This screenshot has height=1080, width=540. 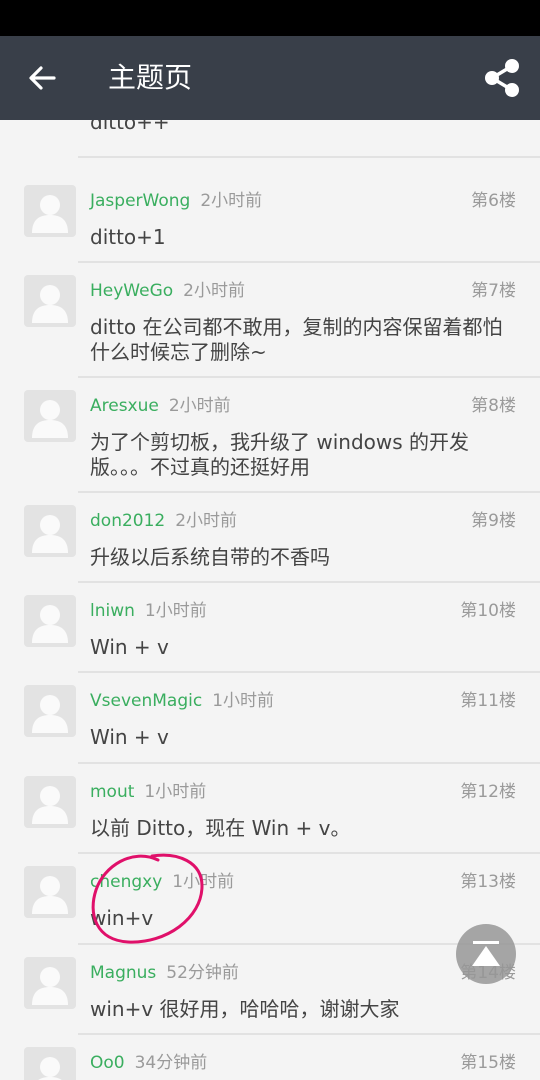 What do you see at coordinates (245, 1009) in the screenshot?
I see `reply-content: win+v 很好用，哈哈哈，谢谢大家` at bounding box center [245, 1009].